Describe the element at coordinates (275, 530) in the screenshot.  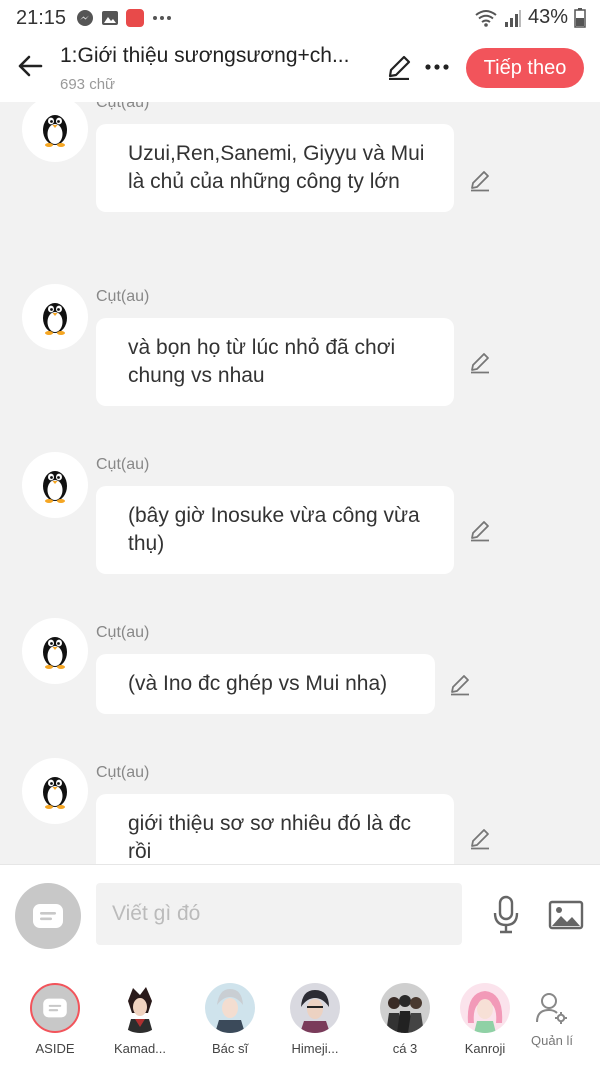
I see `message-bubble: (bây giờ Inosuke vừa công vừa thụ)` at that location.